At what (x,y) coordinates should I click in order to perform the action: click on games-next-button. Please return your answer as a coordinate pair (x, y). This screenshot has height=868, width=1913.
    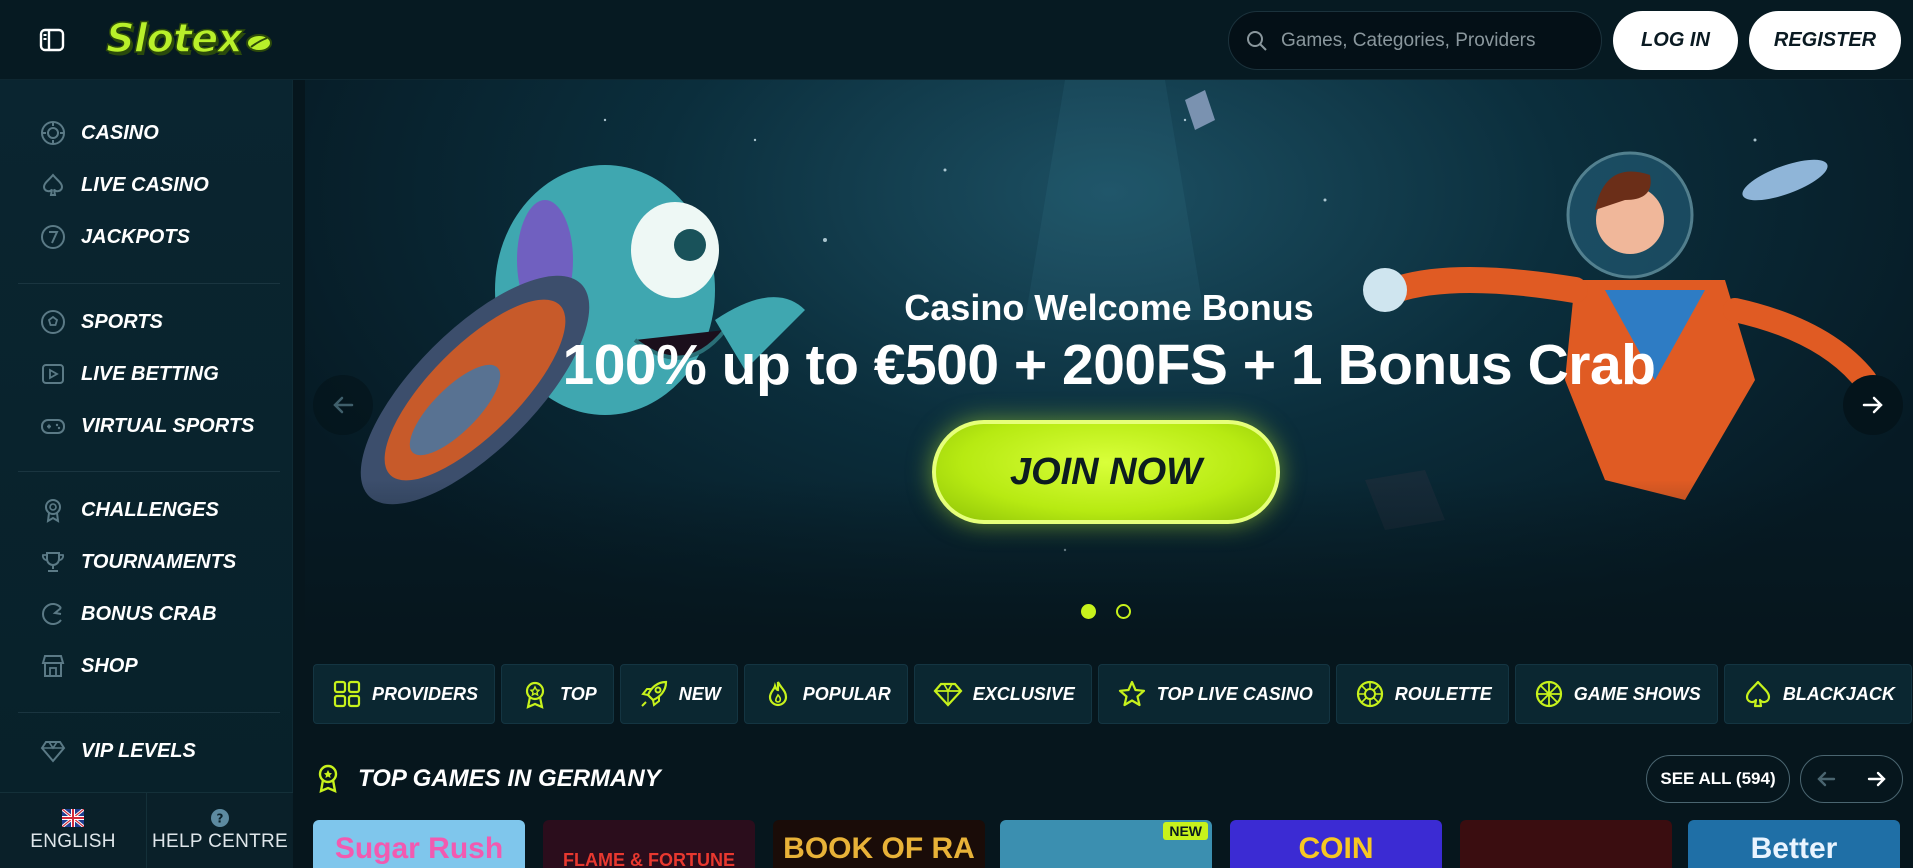
    Looking at the image, I should click on (1877, 779).